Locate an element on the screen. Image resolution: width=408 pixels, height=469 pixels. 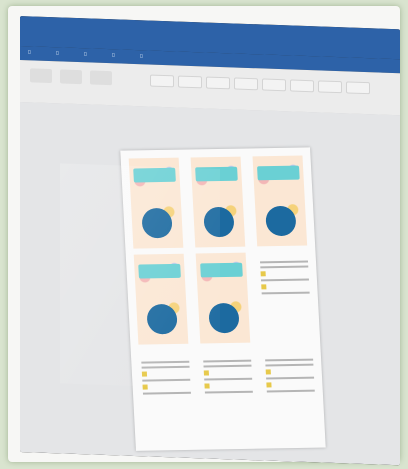
font-group is located at coordinates (71, 77).